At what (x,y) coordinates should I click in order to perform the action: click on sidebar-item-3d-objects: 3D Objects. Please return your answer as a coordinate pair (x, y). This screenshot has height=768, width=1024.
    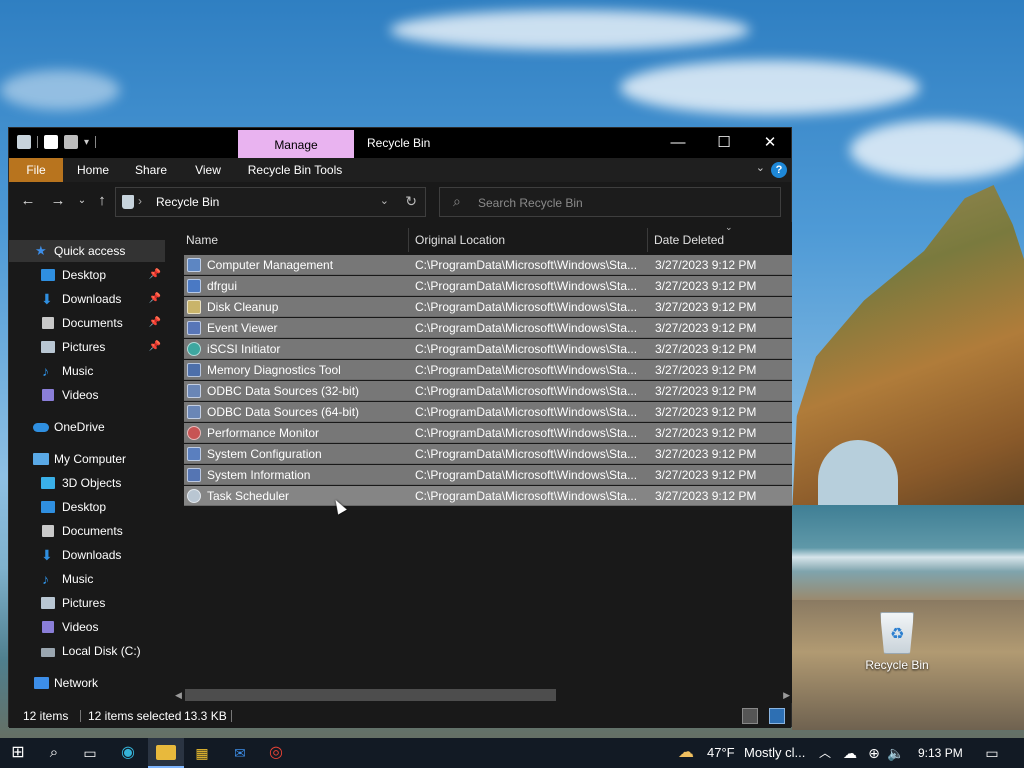
    Looking at the image, I should click on (87, 483).